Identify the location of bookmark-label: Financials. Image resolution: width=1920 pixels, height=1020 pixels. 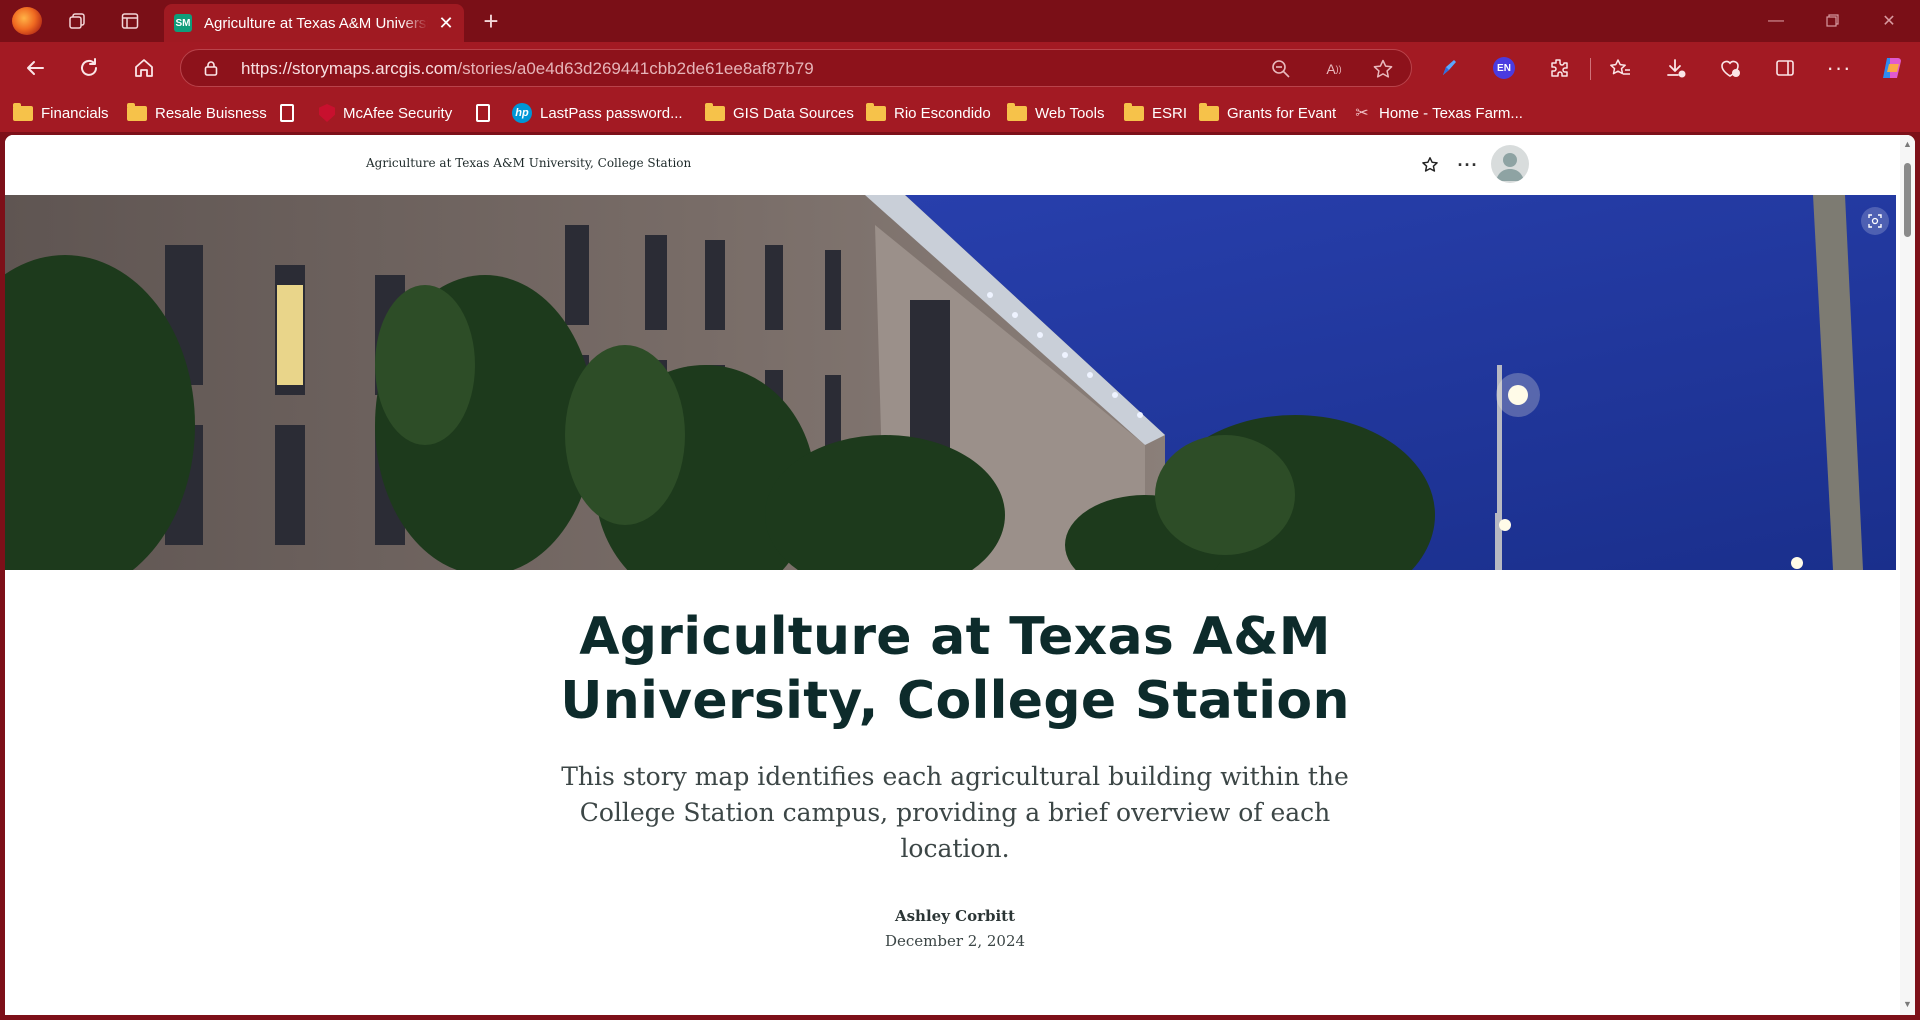
(75, 113).